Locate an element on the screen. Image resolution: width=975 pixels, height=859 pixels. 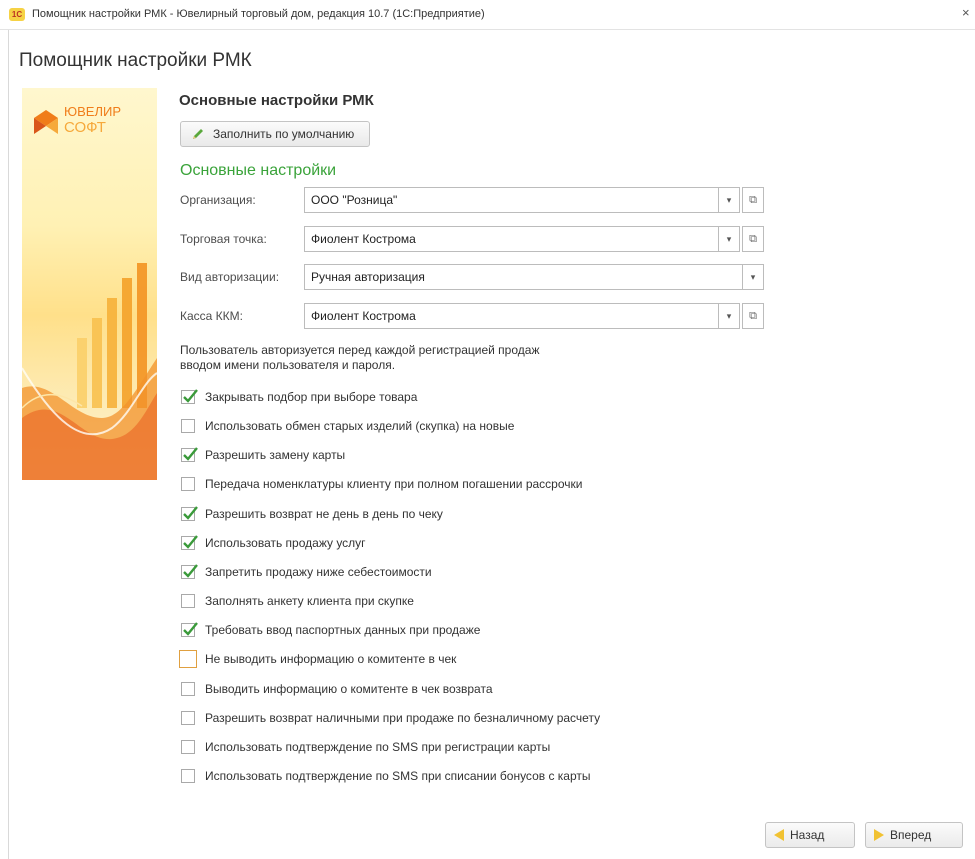
option-label: Не выводить информацию о комитенте в чек is located at coordinates (331, 659).